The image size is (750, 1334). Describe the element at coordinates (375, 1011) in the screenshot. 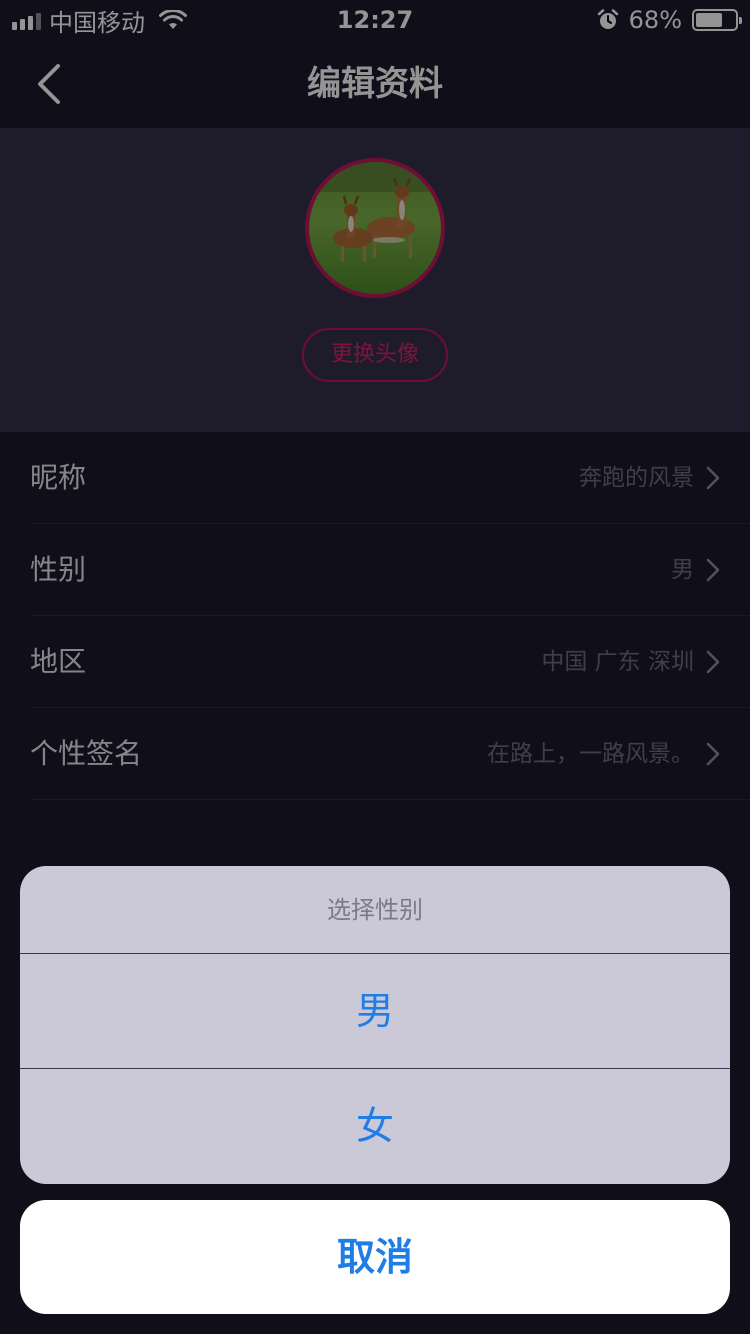

I see `option-male: 男` at that location.